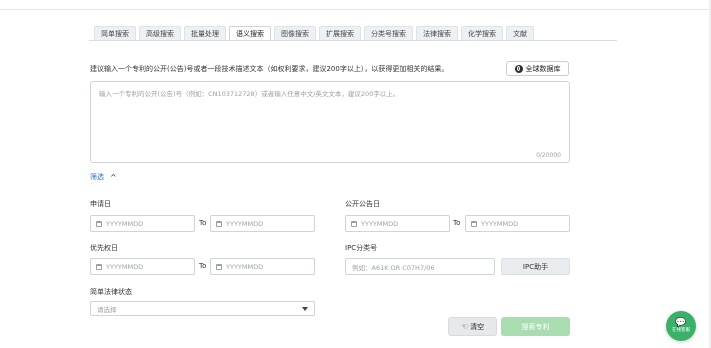 This screenshot has height=348, width=711. Describe the element at coordinates (535, 266) in the screenshot. I see `ipc-helper-button: IPC助手` at that location.